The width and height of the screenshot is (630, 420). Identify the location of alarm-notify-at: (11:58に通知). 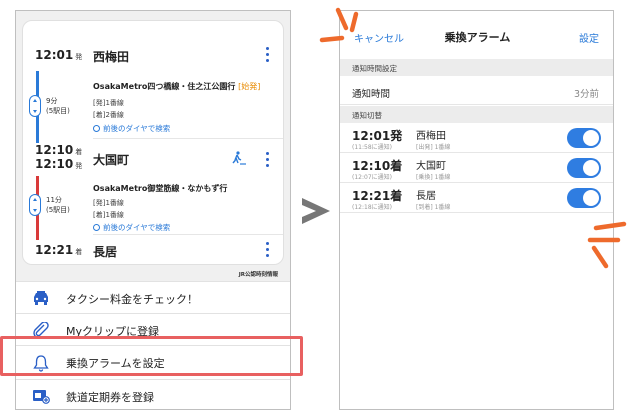
(372, 147).